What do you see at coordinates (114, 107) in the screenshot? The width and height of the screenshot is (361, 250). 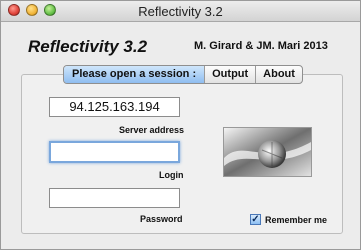 I see `server-address-input: 94.125.163.194` at bounding box center [114, 107].